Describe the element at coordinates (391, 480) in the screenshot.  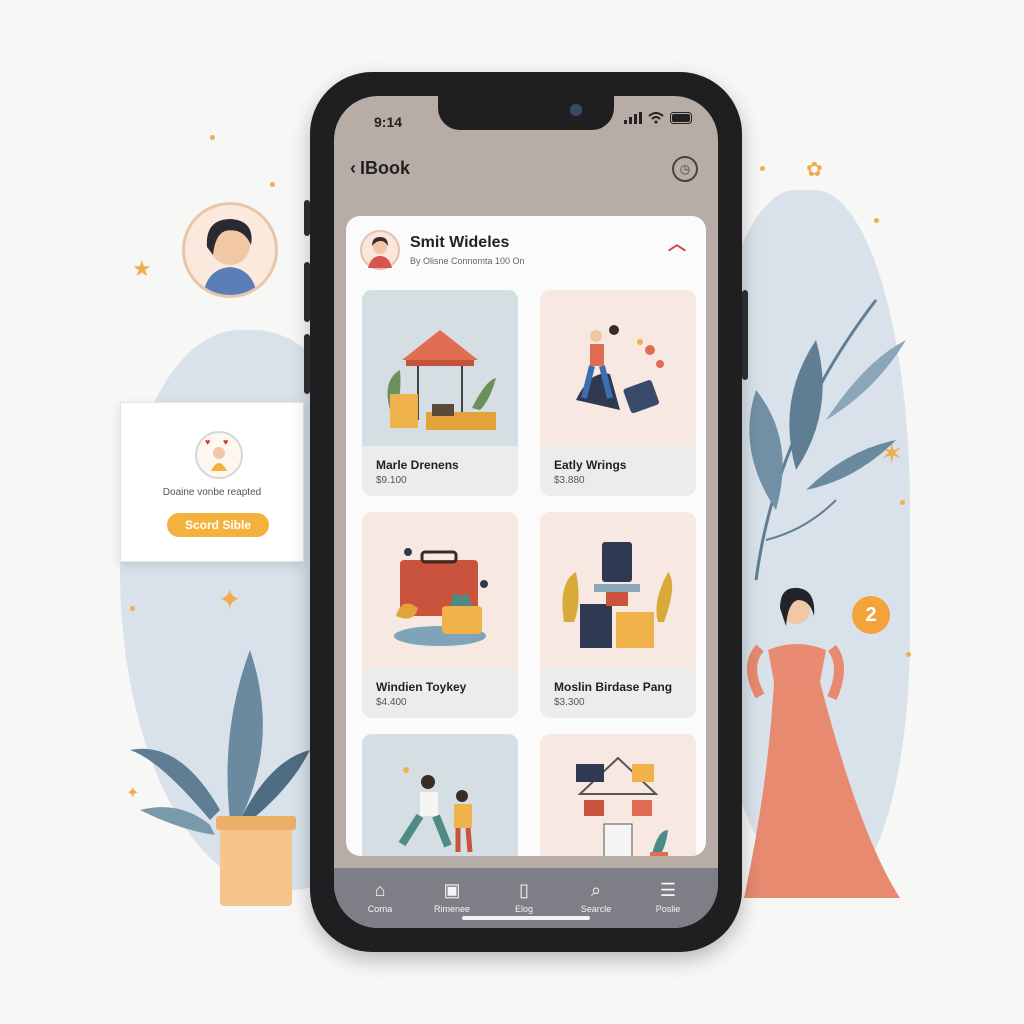
I see `product-price: $9.100` at that location.